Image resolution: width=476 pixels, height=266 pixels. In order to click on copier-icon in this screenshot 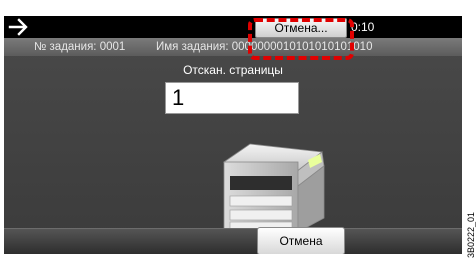, I will do `click(273, 187)`.